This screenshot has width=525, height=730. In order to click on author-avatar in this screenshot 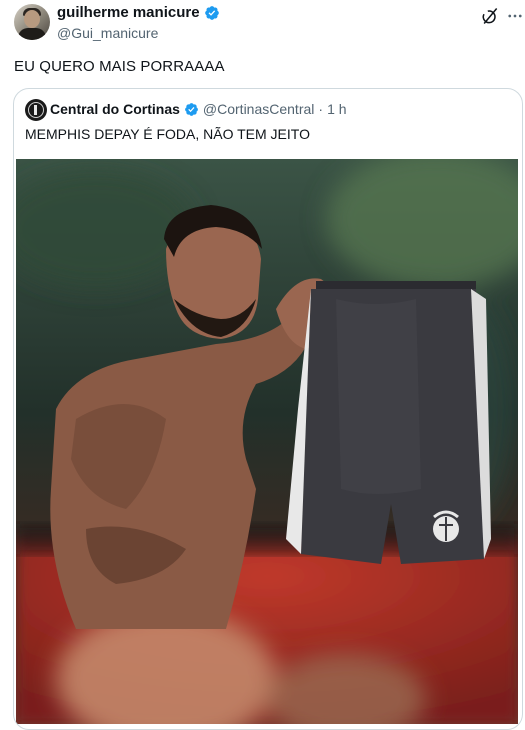, I will do `click(32, 22)`.